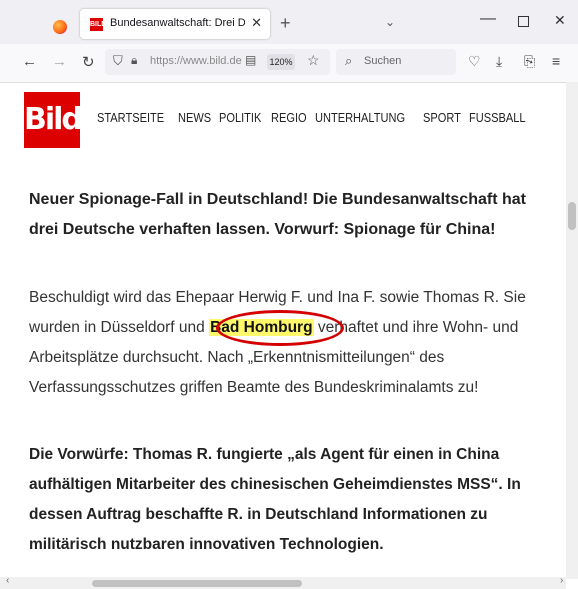  What do you see at coordinates (572, 330) in the screenshot?
I see `vertical-scrollbar` at bounding box center [572, 330].